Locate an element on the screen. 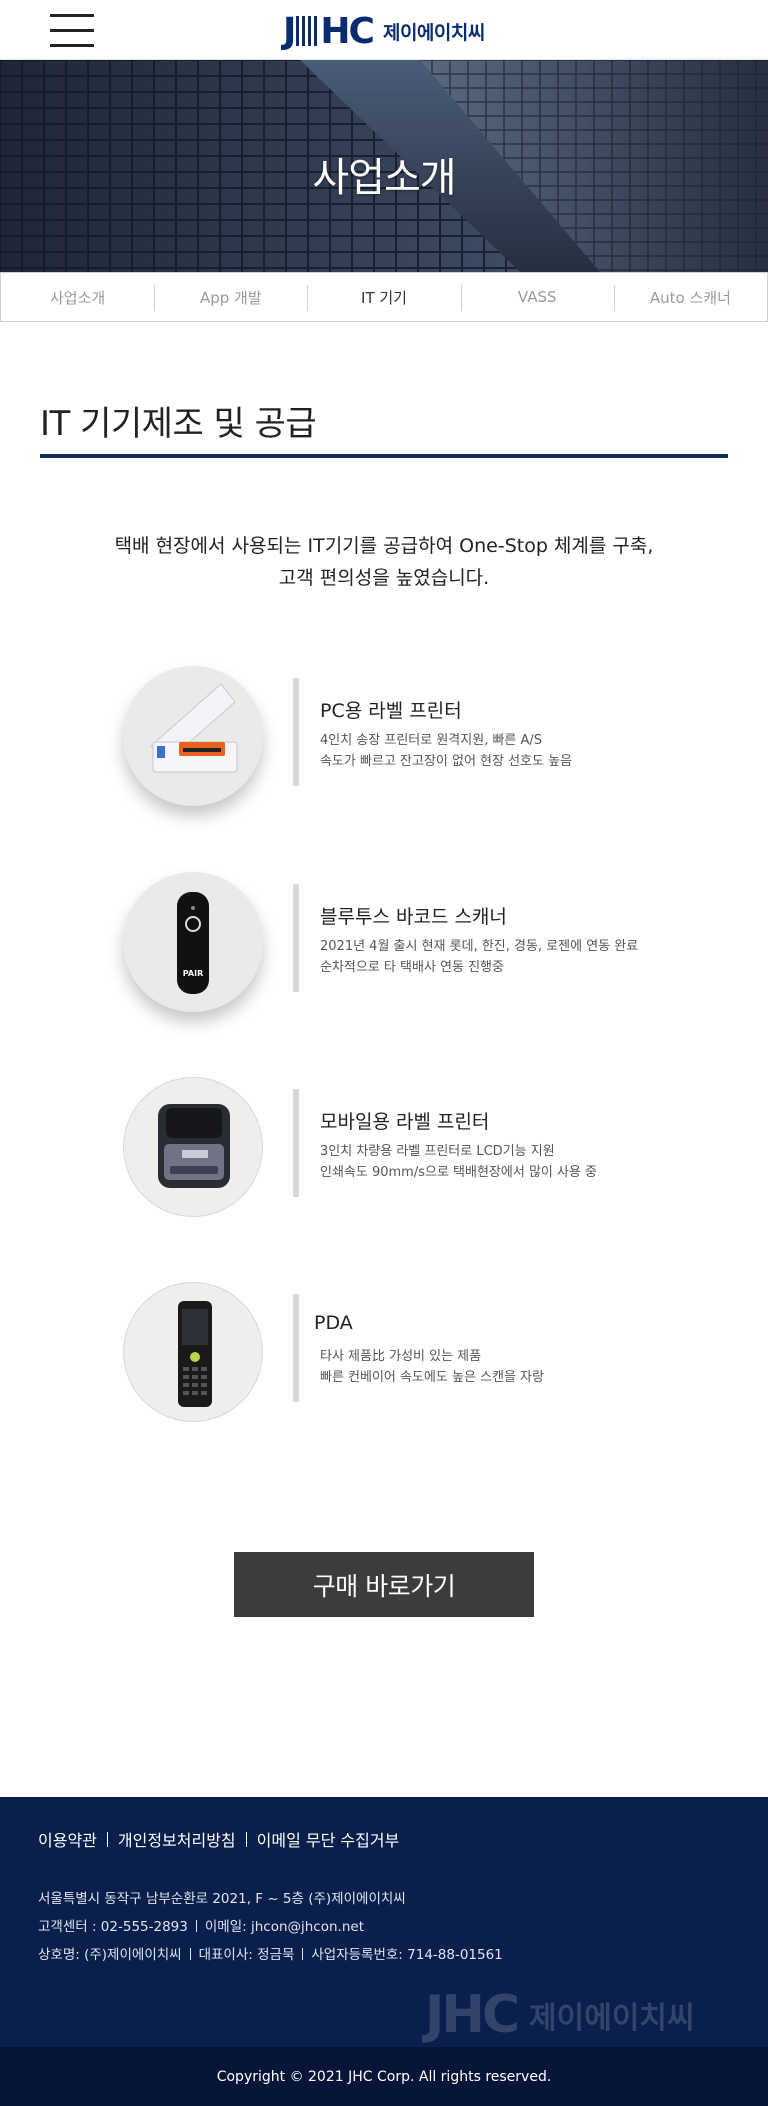 This screenshot has height=2106, width=768. tab-business-intro: 사업소개 is located at coordinates (77, 297).